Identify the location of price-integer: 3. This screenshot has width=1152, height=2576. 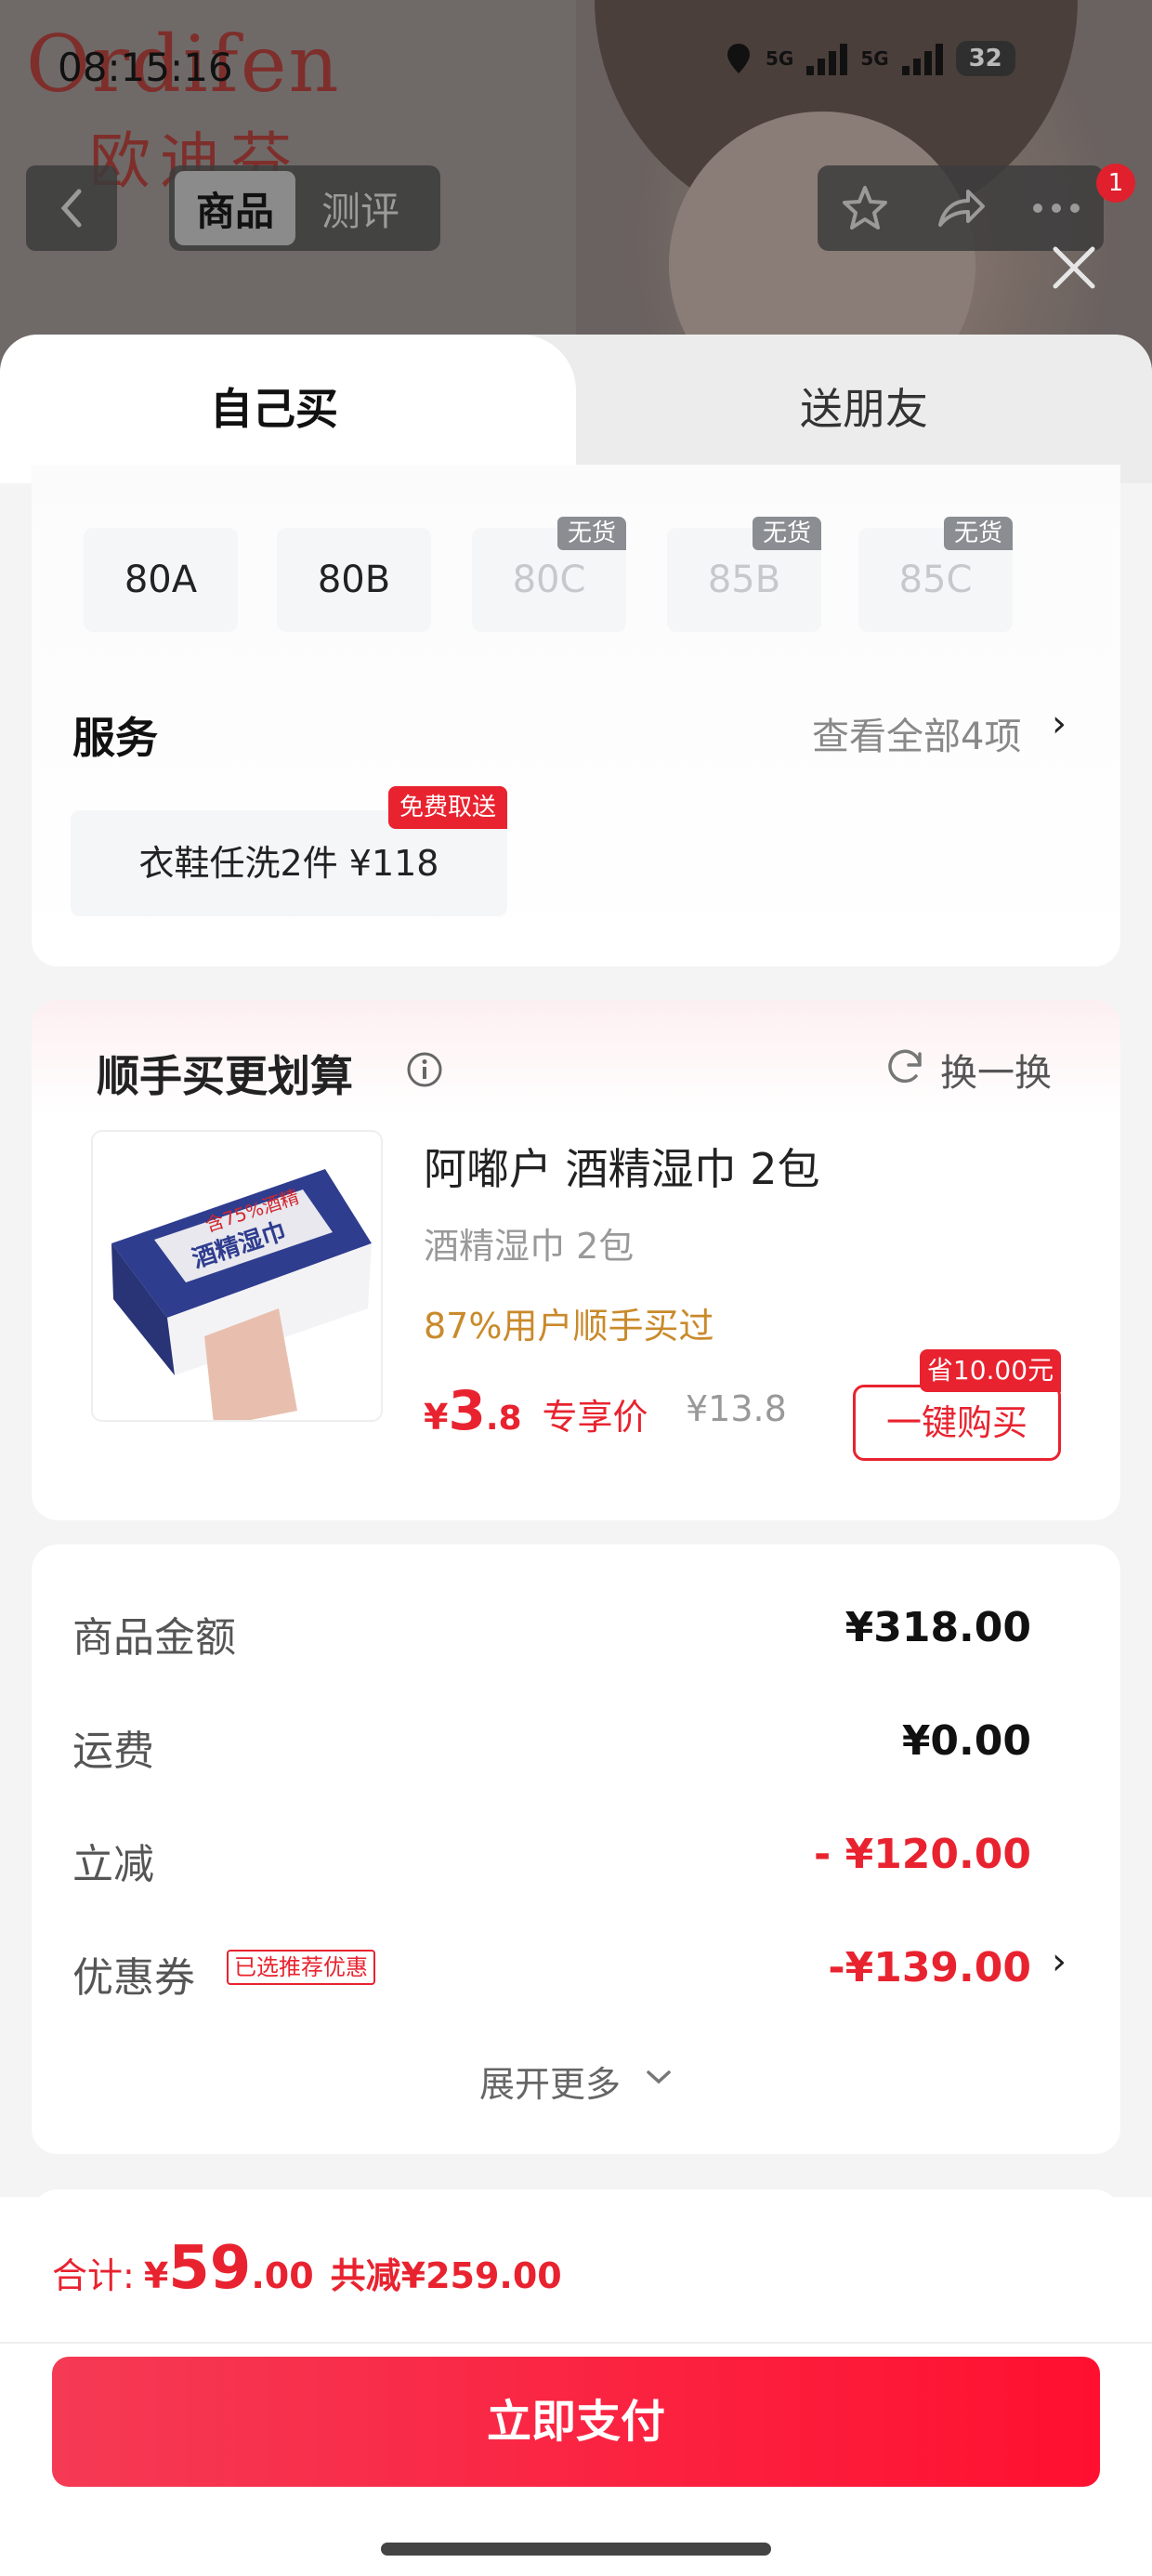
(467, 1410).